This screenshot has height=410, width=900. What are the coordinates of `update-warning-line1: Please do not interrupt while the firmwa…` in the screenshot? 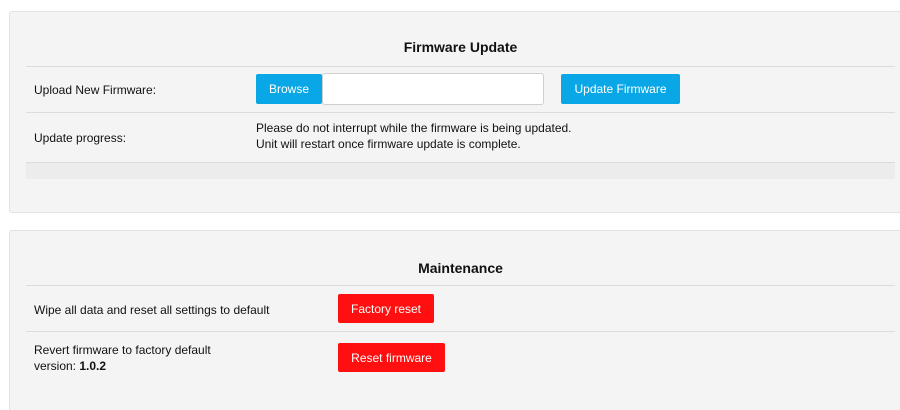 It's located at (414, 128).